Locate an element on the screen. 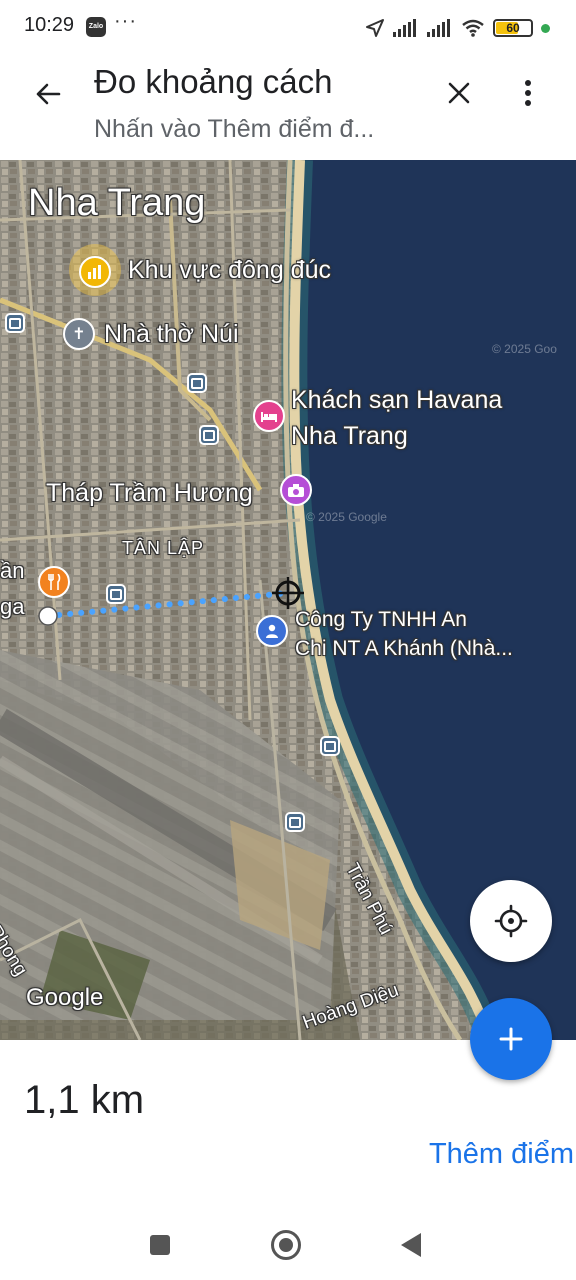  camera-icon is located at coordinates (296, 490).